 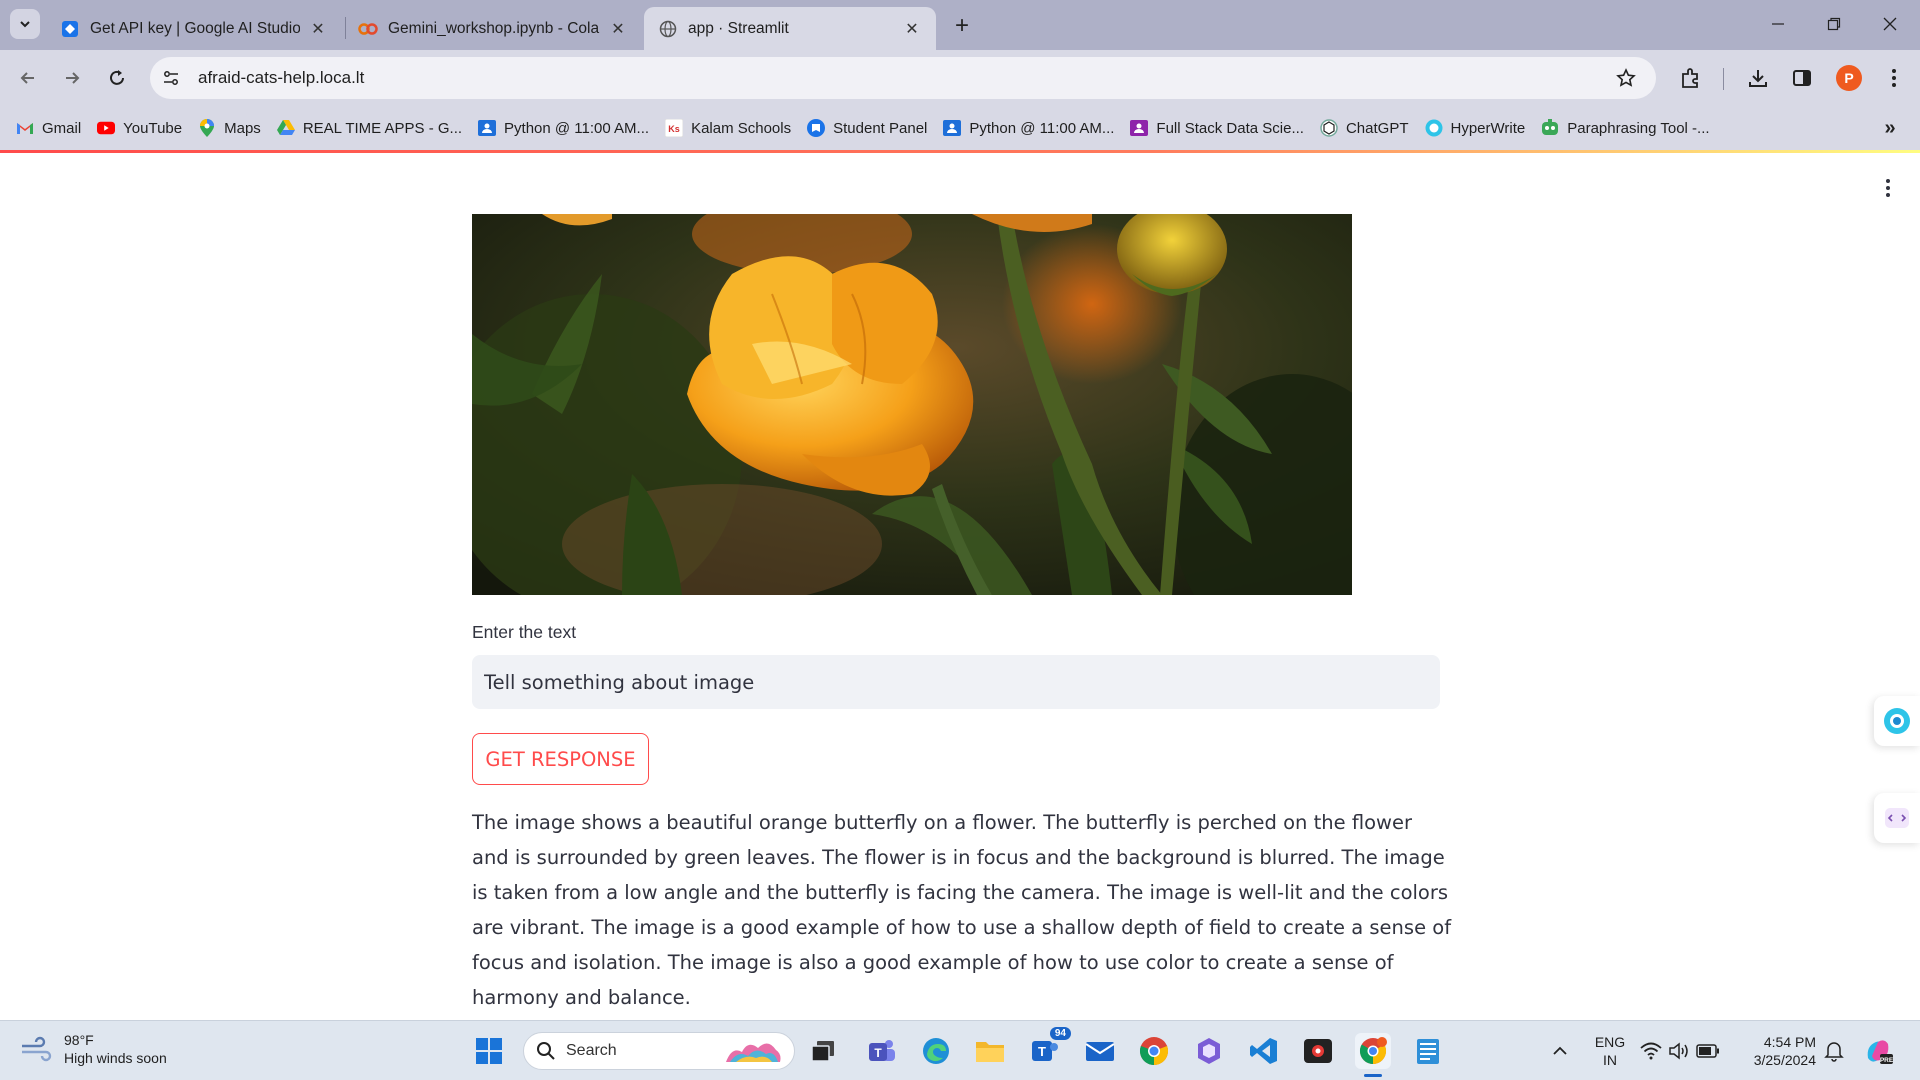 I want to click on gmail-icon, so click(x=25, y=128).